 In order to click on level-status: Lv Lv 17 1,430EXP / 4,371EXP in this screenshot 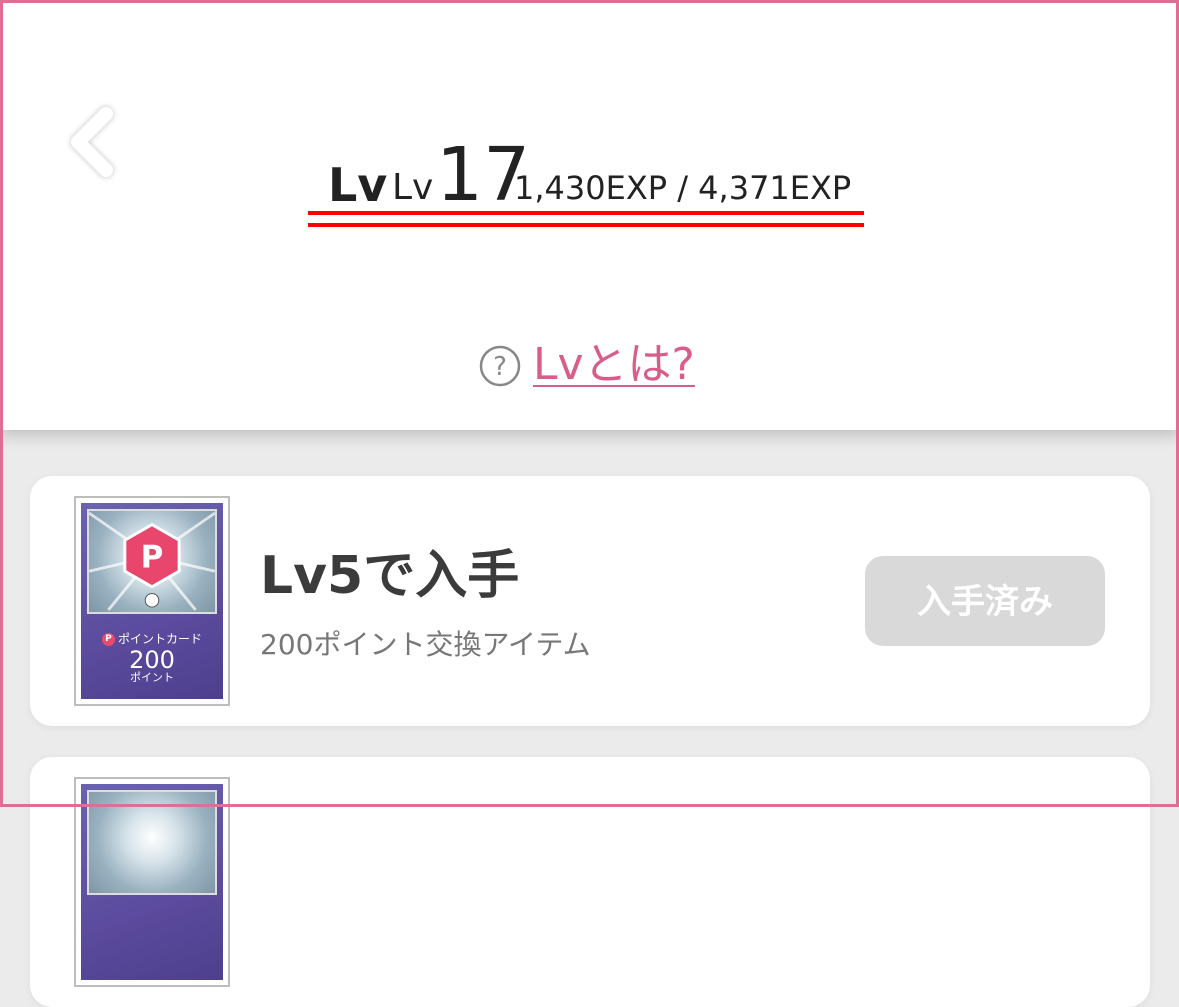, I will do `click(586, 175)`.